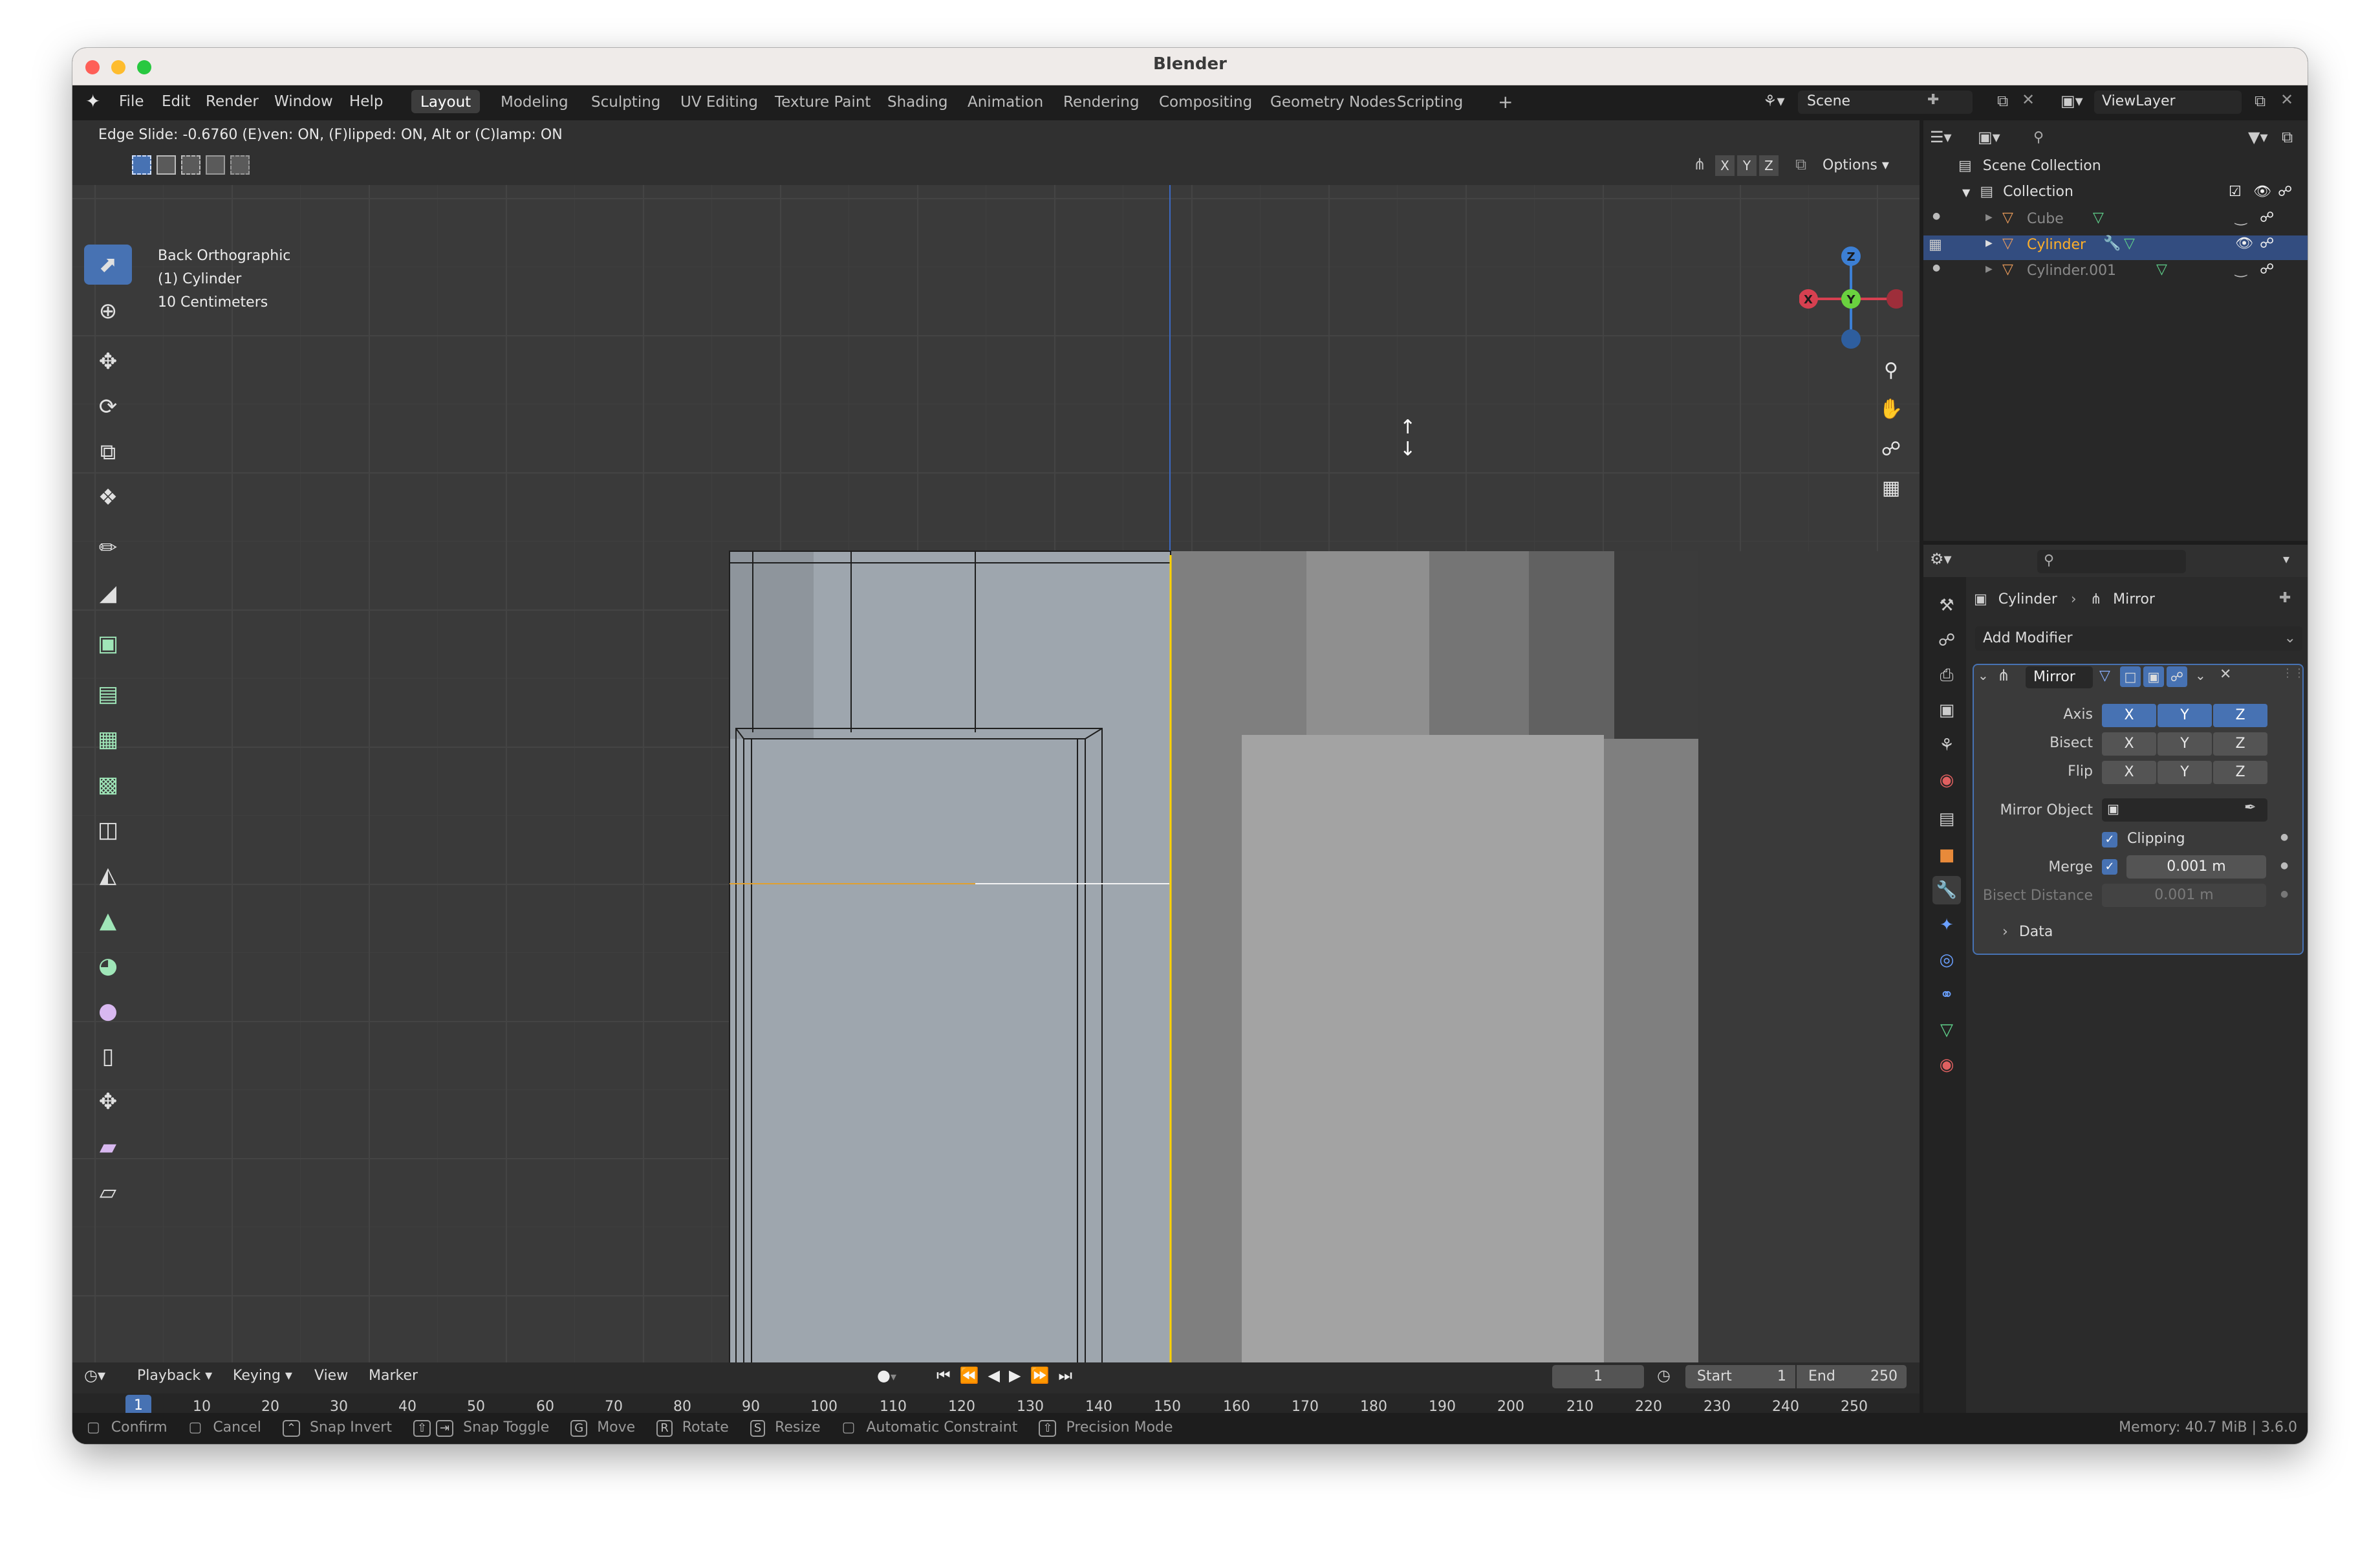 Image resolution: width=2380 pixels, height=1541 pixels. I want to click on particles-tab-icon: ✦, so click(1946, 925).